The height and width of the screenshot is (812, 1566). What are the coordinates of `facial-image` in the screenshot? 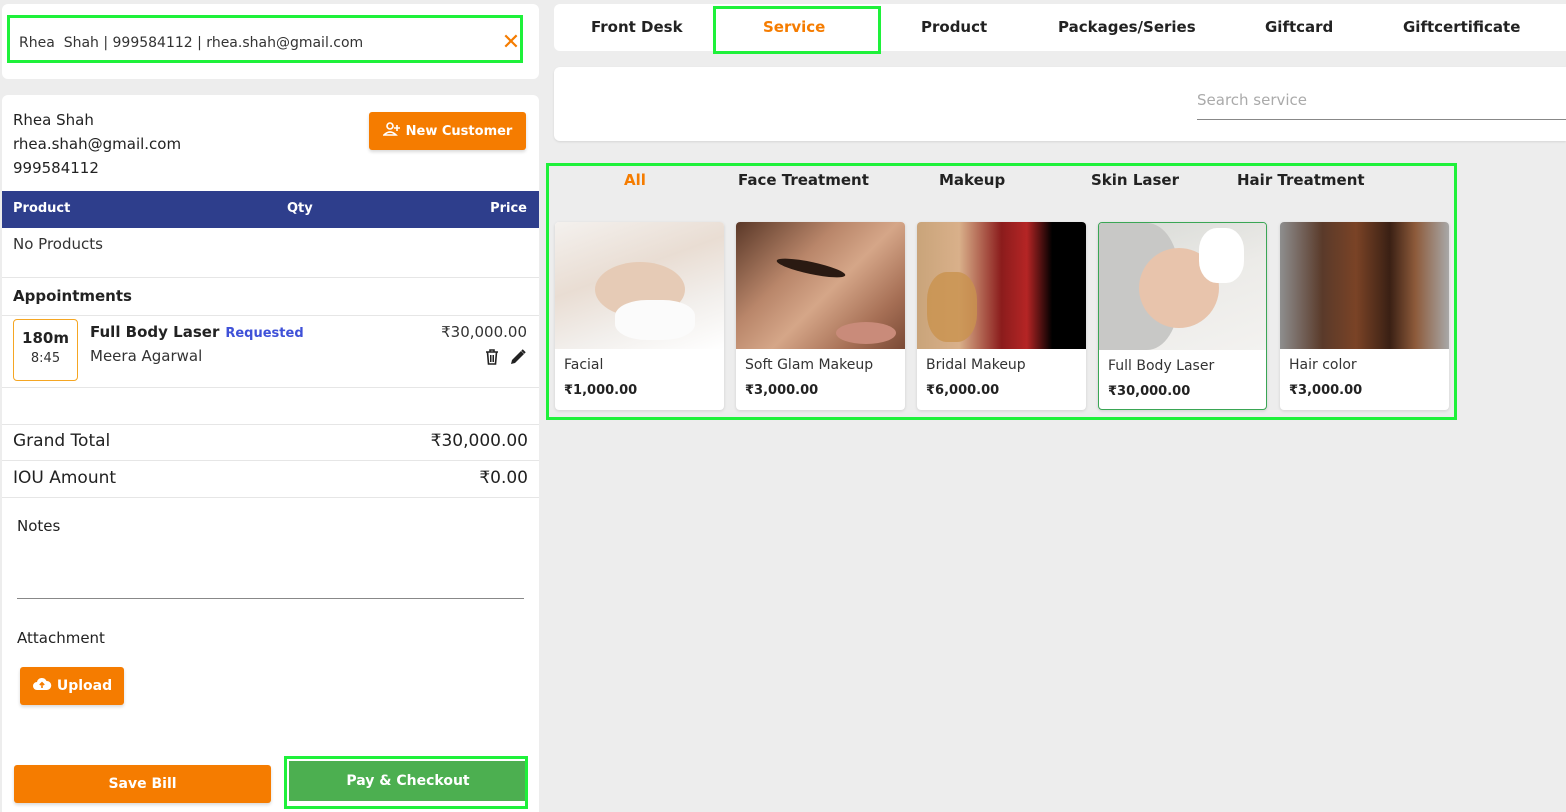 It's located at (639, 285).